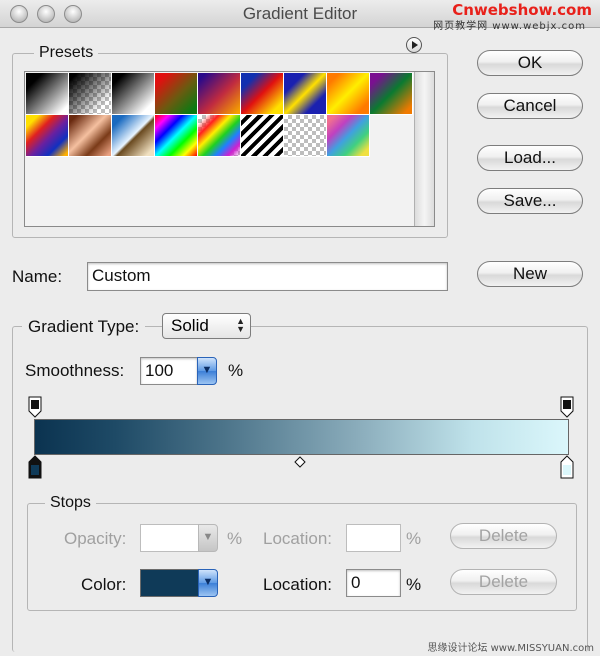  Describe the element at coordinates (530, 274) in the screenshot. I see `new-button: New` at that location.